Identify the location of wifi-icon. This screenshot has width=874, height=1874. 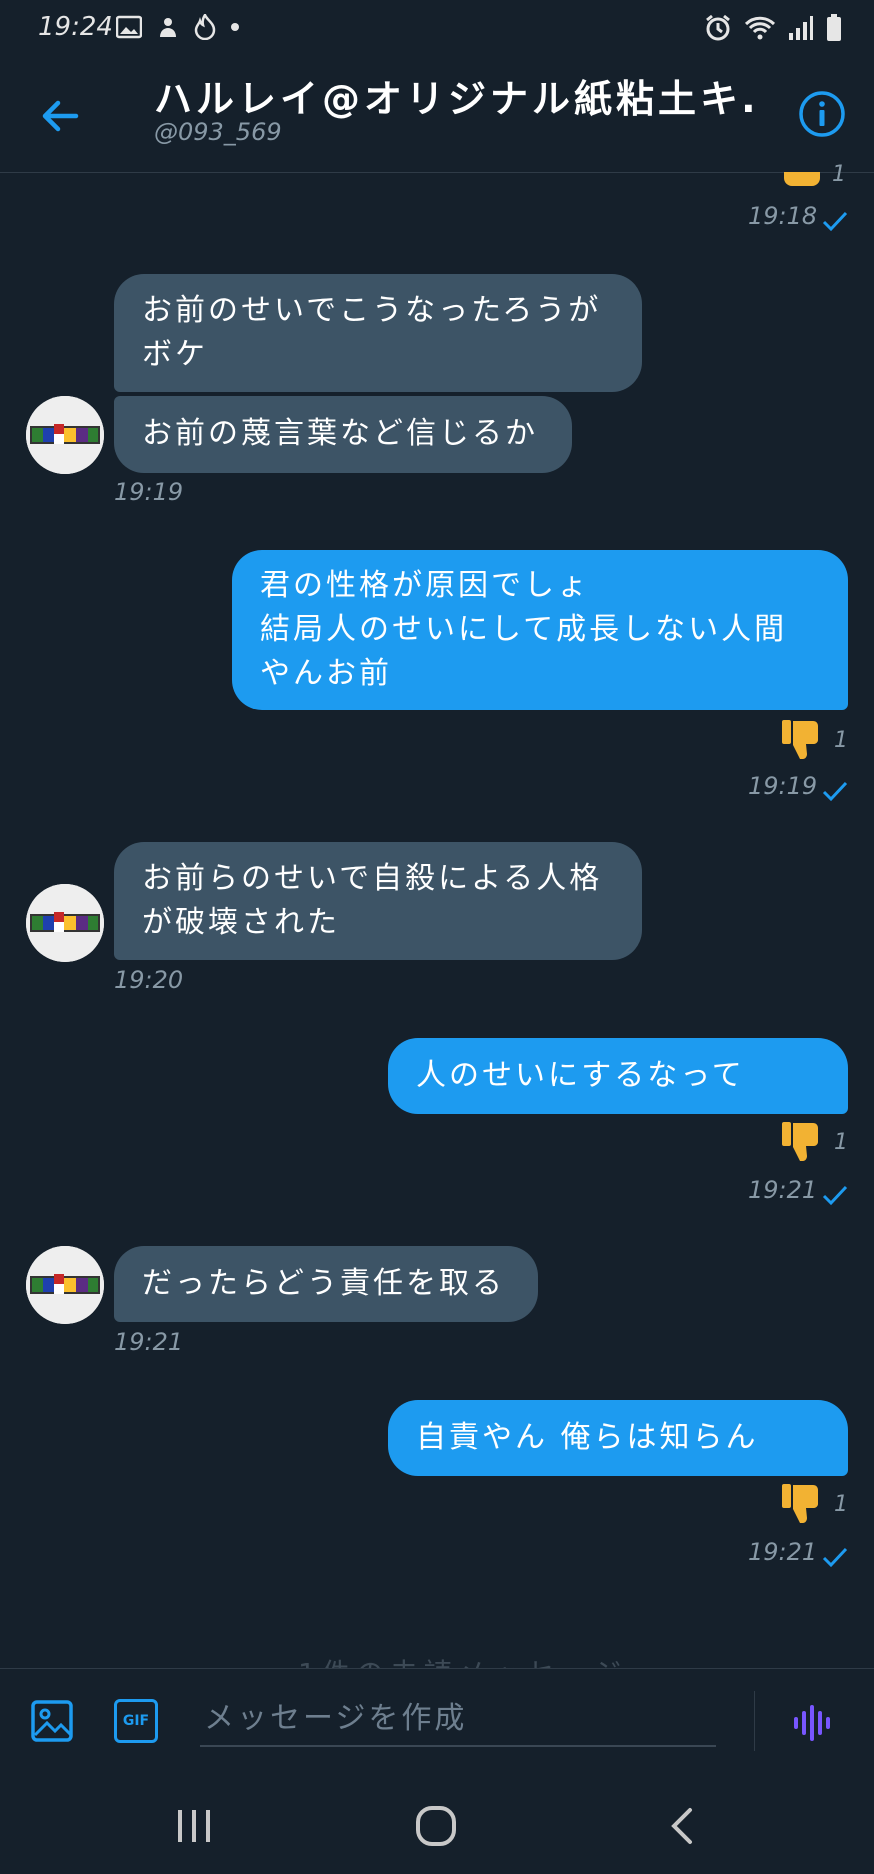
(760, 28).